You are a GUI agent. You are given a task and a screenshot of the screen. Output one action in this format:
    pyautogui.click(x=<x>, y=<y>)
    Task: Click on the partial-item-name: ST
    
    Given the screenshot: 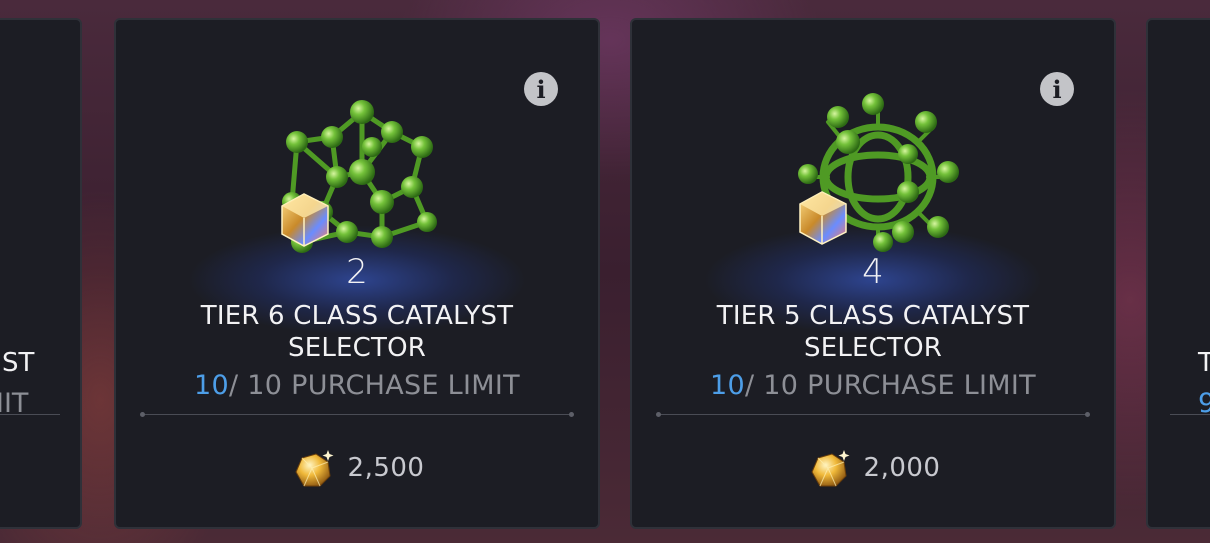 What is the action you would take?
    pyautogui.click(x=18, y=363)
    